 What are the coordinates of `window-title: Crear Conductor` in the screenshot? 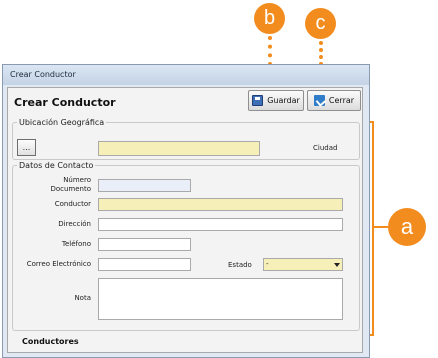 It's located at (43, 74).